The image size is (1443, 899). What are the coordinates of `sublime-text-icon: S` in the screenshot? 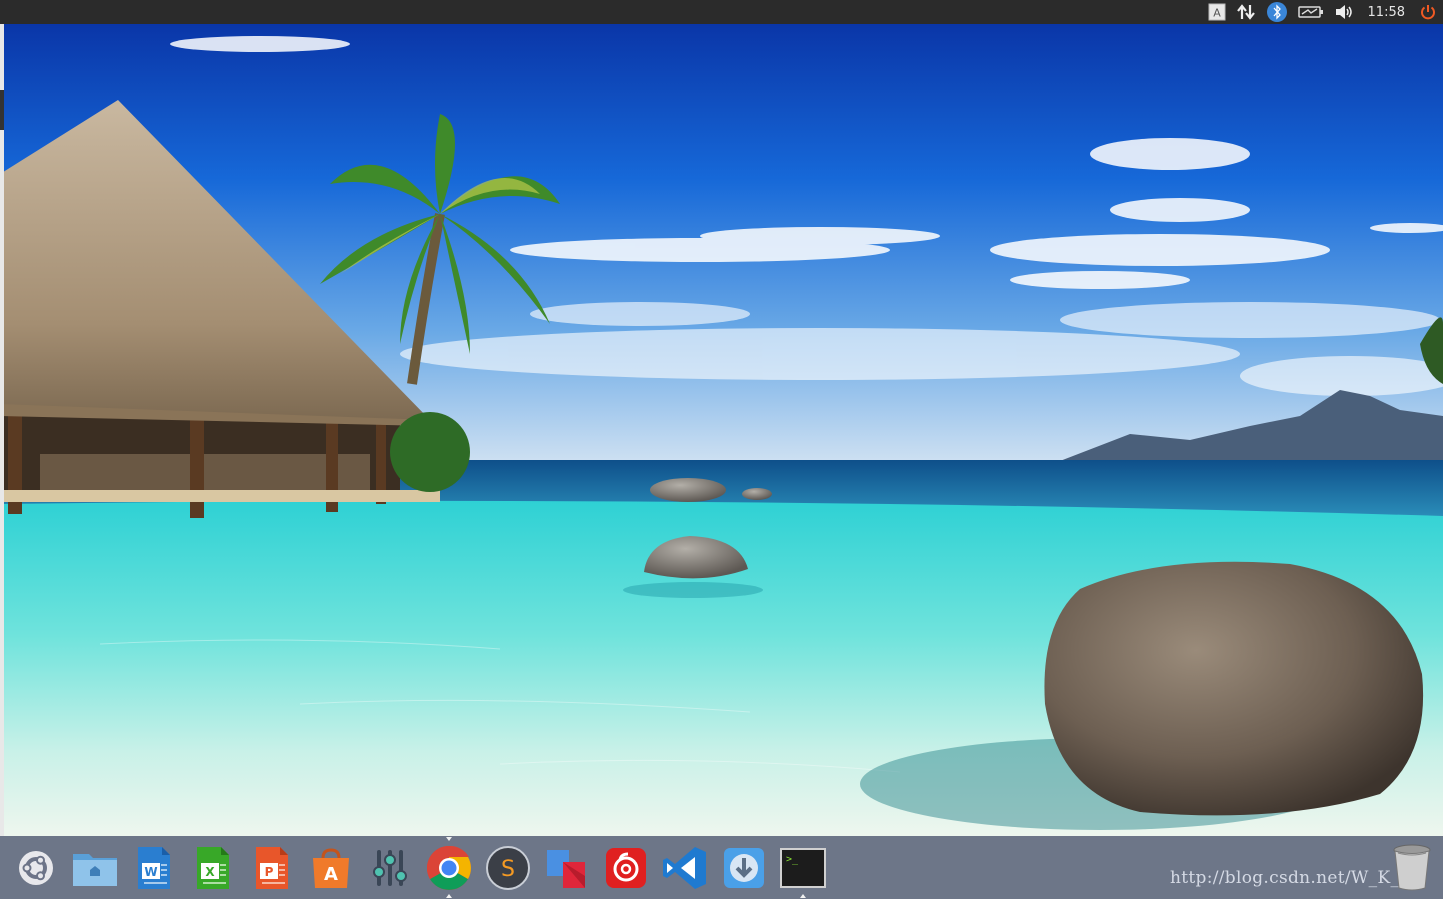 It's located at (507, 867).